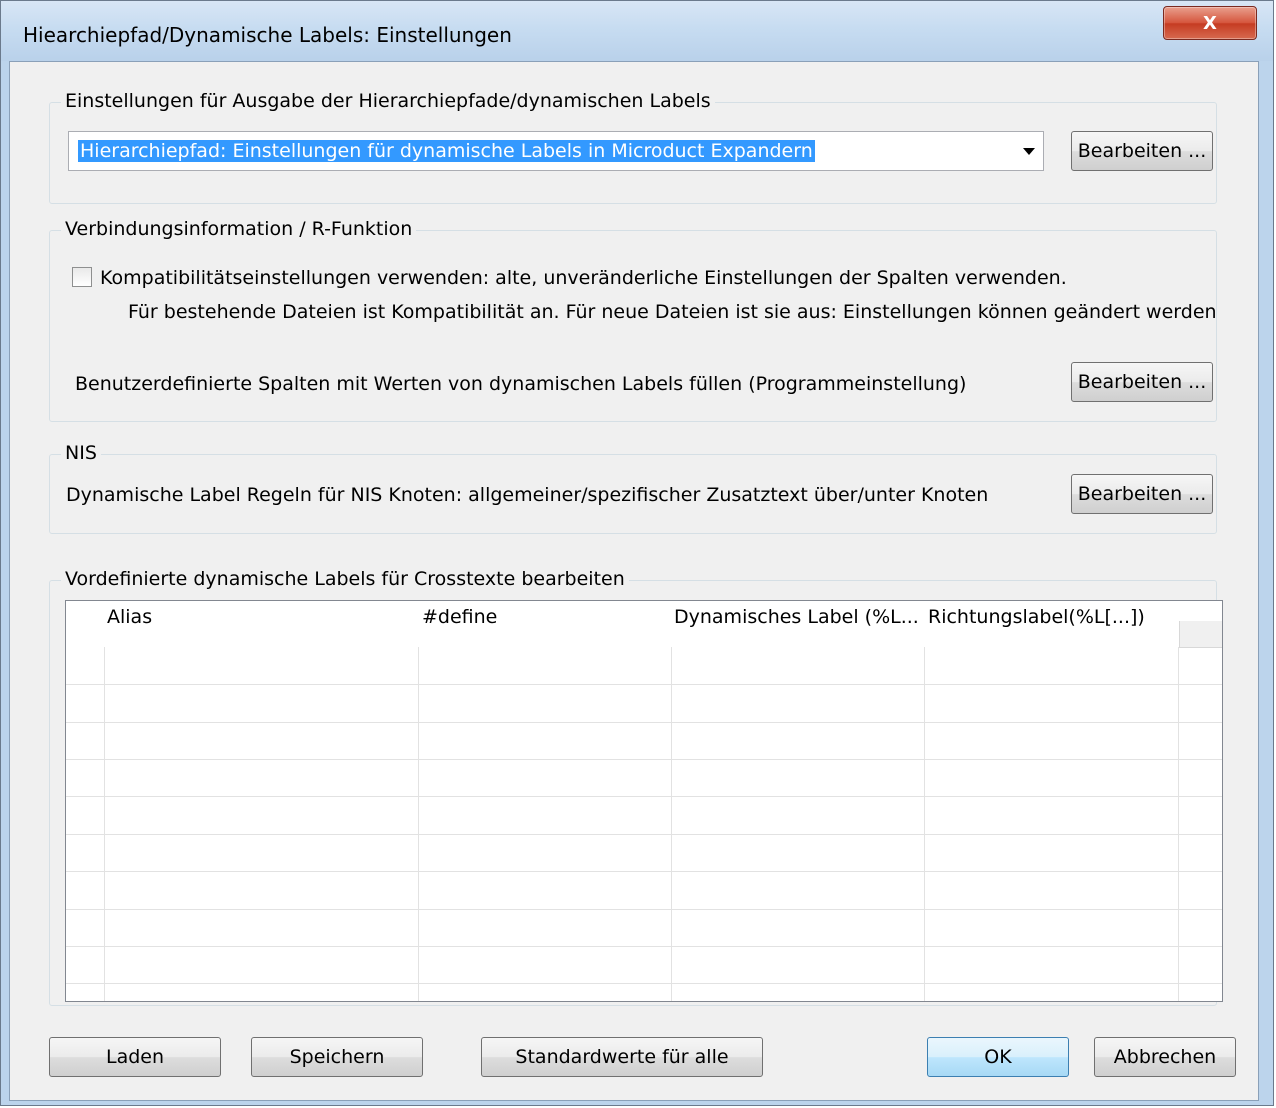 Image resolution: width=1276 pixels, height=1108 pixels. I want to click on table-corner-cell, so click(1200, 634).